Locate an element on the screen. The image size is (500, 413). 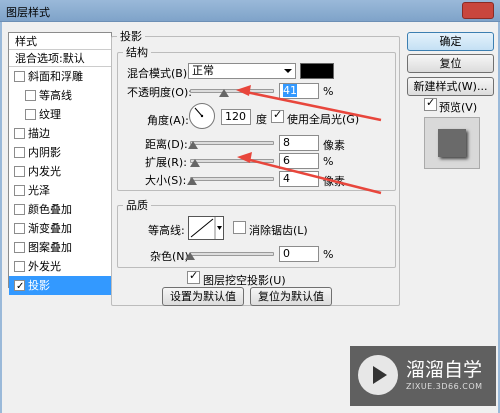
watermark: 溜溜自学 ZIXUE.3D66.COM is located at coordinates (423, 376).